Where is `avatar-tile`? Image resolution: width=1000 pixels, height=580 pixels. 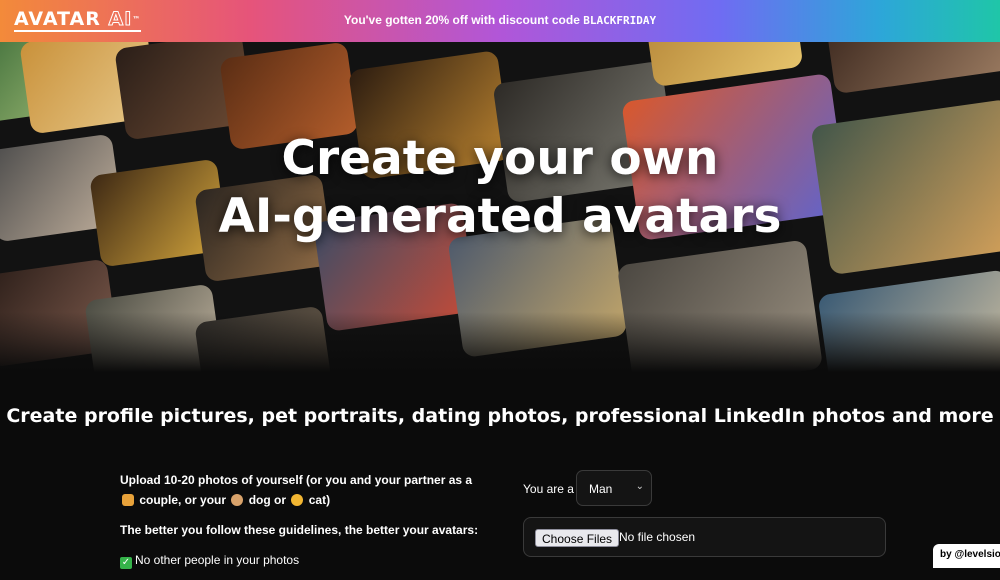 avatar-tile is located at coordinates (913, 68).